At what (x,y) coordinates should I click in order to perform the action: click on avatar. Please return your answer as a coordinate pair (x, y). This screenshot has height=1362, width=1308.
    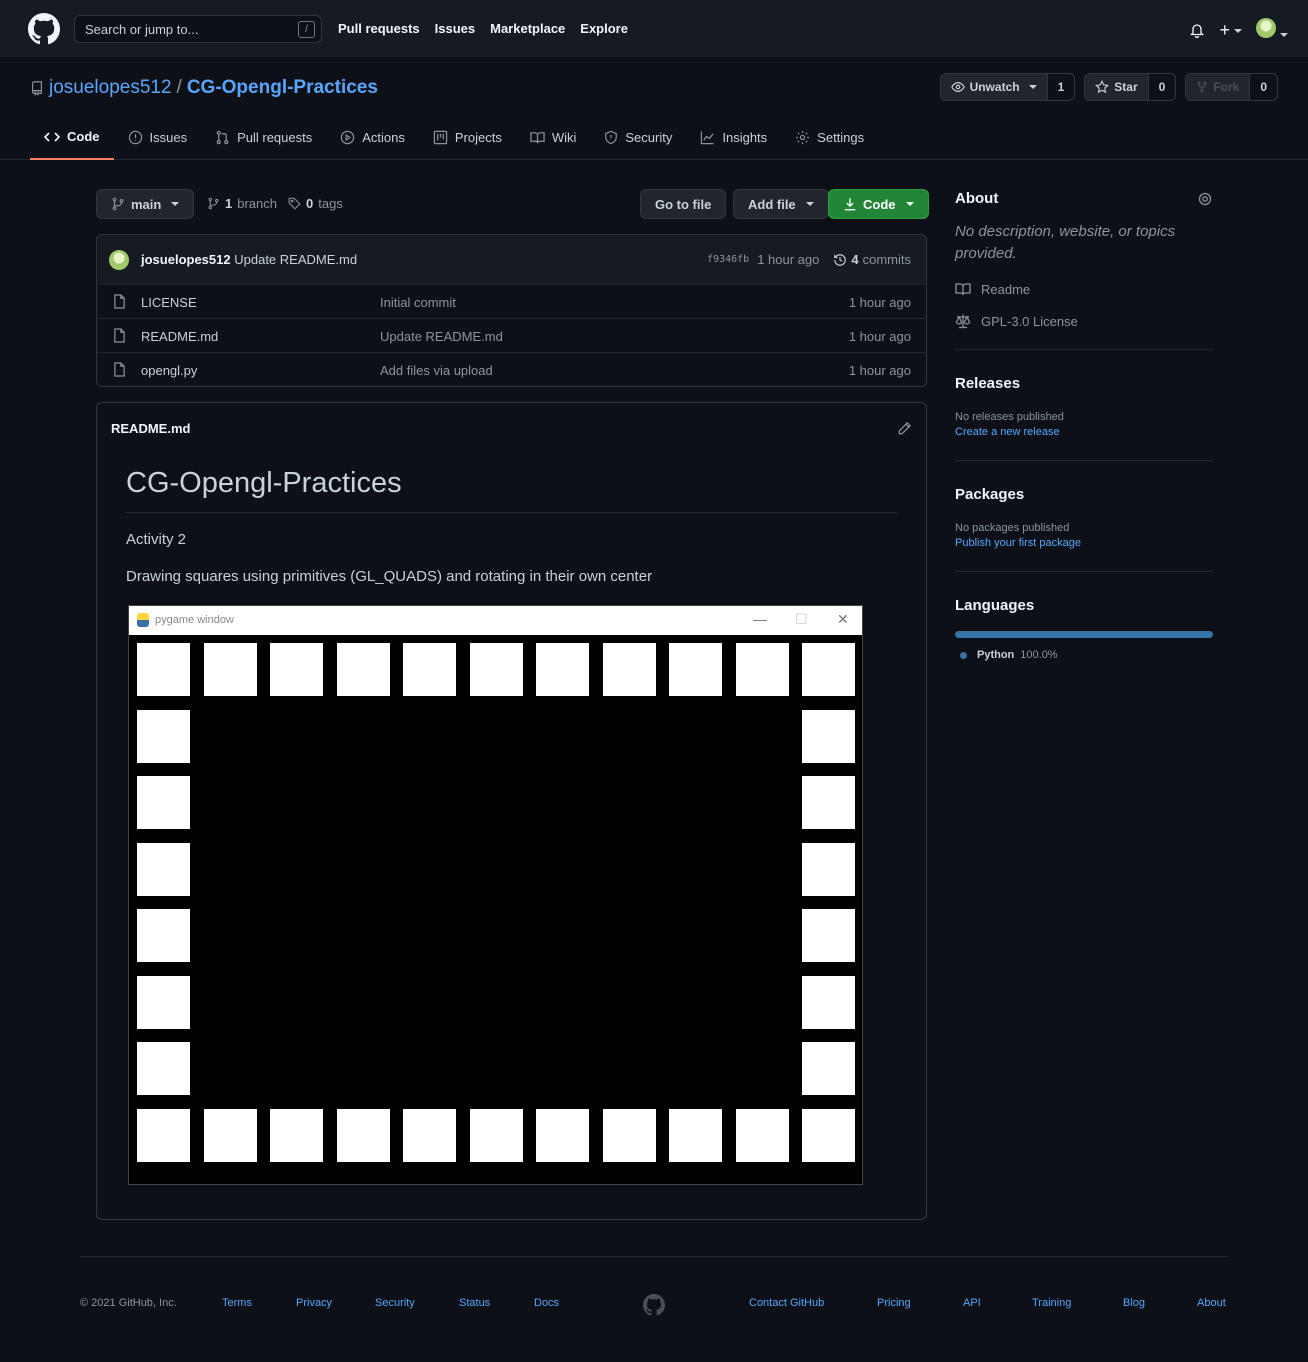
    Looking at the image, I should click on (119, 260).